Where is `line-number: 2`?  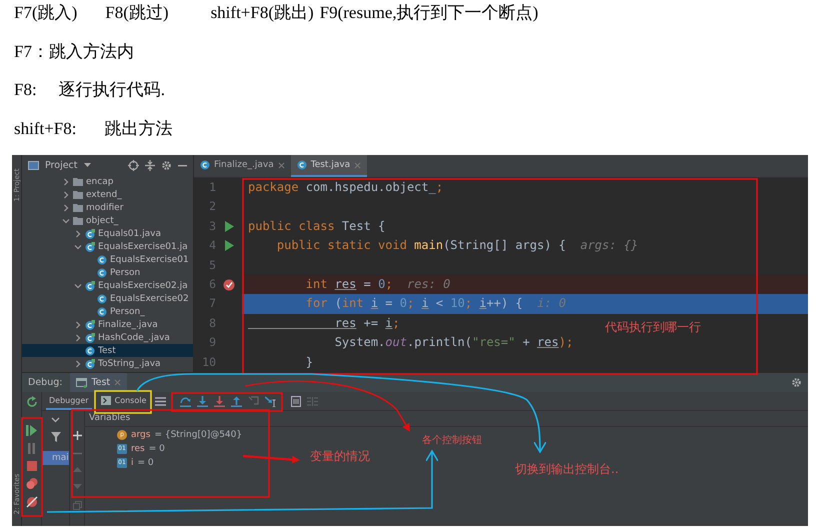
line-number: 2 is located at coordinates (212, 207).